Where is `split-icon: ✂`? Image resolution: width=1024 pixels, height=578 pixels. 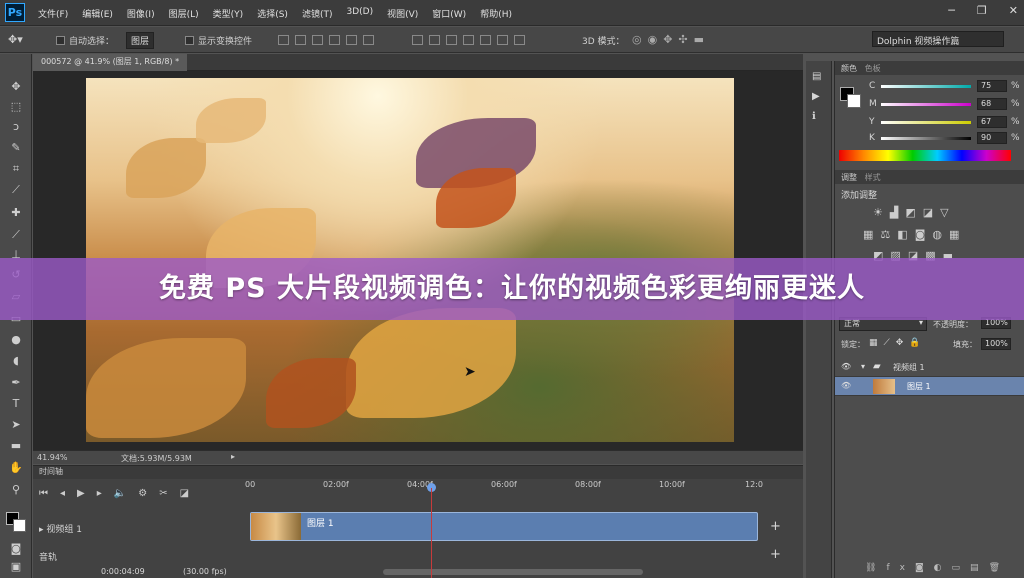
split-icon: ✂ is located at coordinates (169, 493).